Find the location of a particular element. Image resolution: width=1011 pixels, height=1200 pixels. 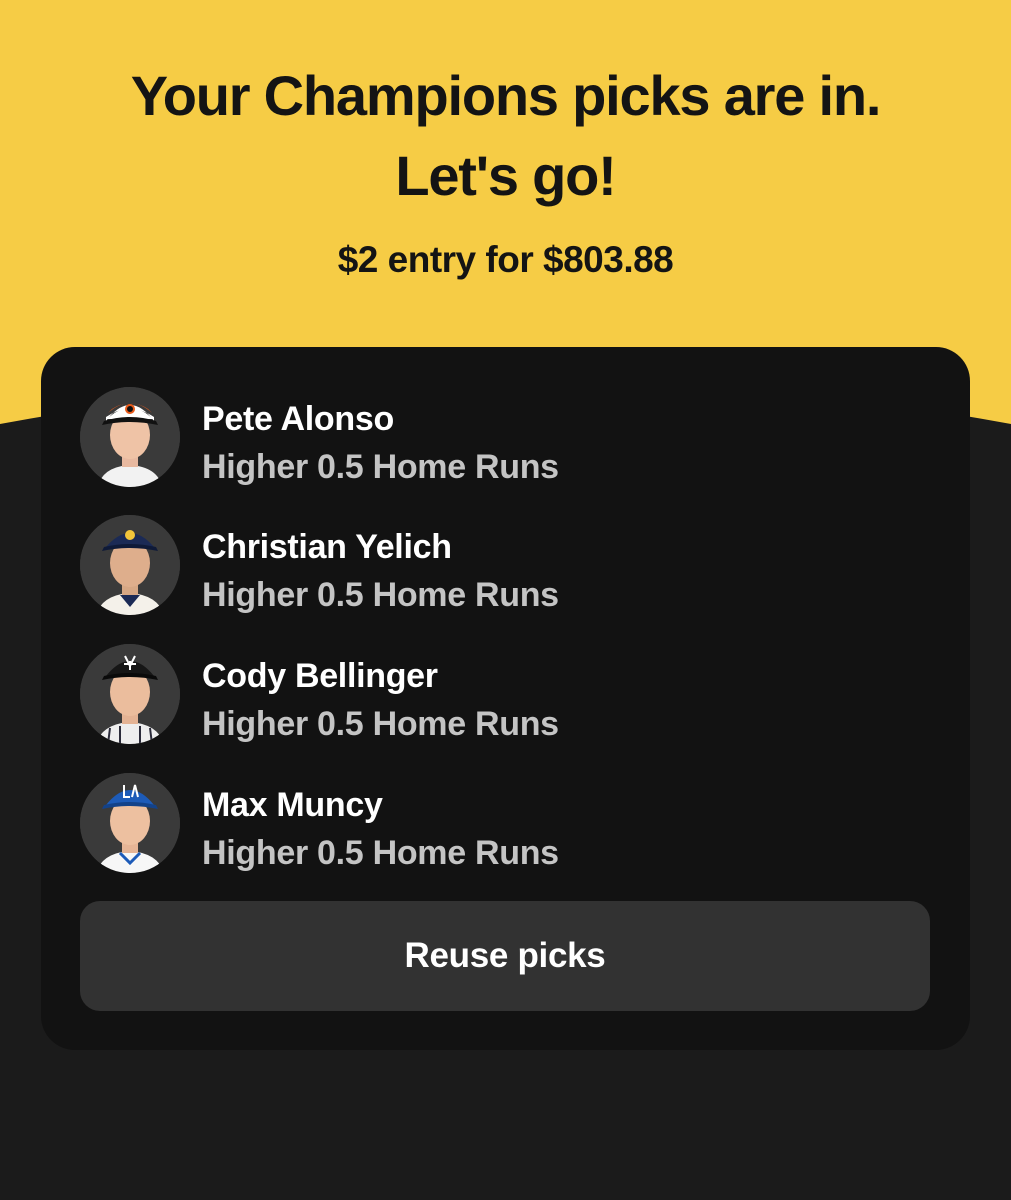

pick-item: Max Muncy Higher 0.5 Home Runs is located at coordinates (500, 825).